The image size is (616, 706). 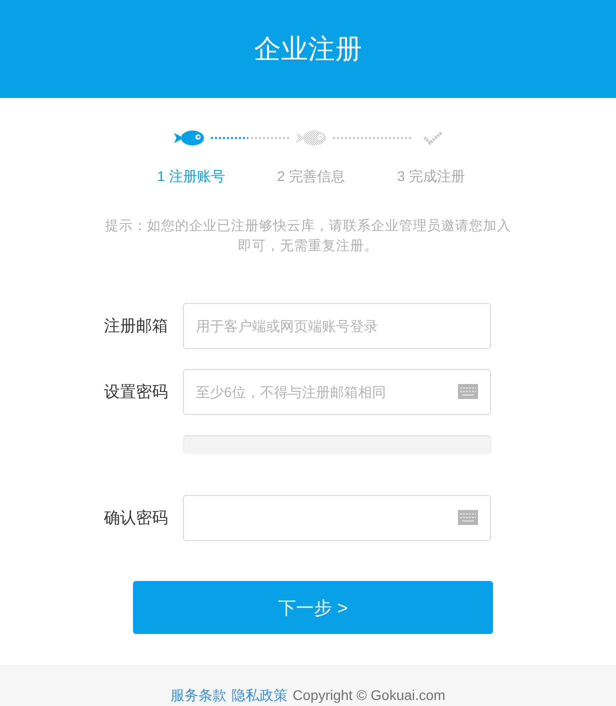 I want to click on password-field, so click(x=337, y=518).